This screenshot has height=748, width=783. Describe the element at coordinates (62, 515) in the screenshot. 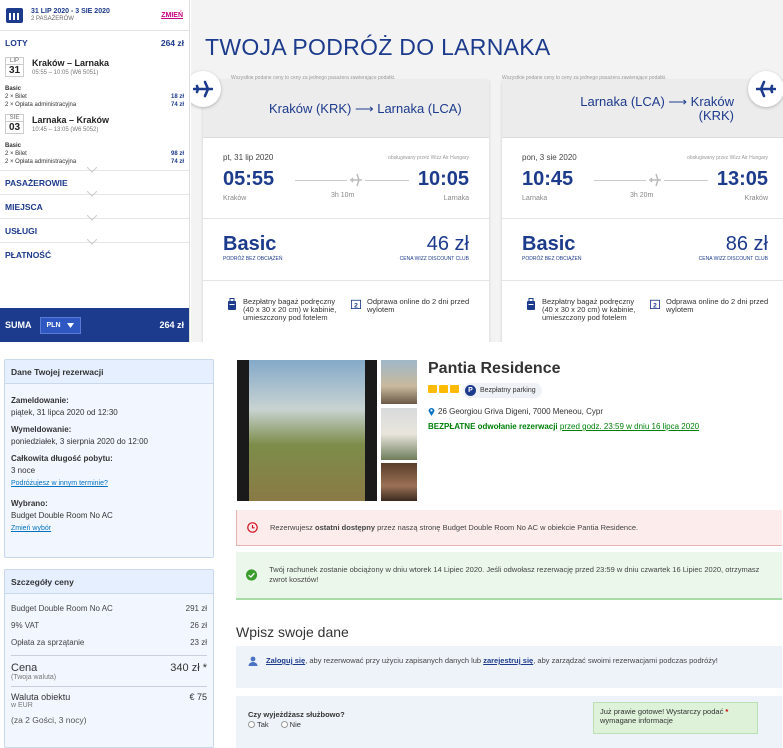

I see `selected-room: Budget Double Room No AC` at that location.